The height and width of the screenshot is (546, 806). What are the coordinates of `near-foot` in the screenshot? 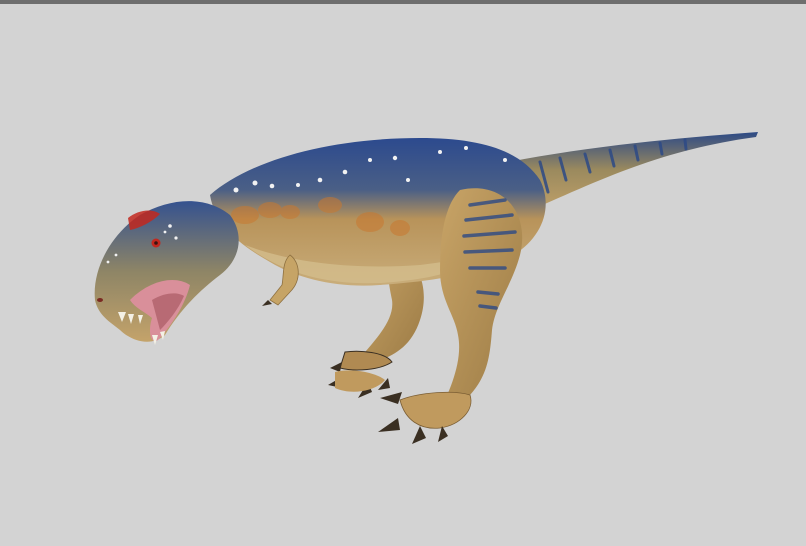 It's located at (435, 410).